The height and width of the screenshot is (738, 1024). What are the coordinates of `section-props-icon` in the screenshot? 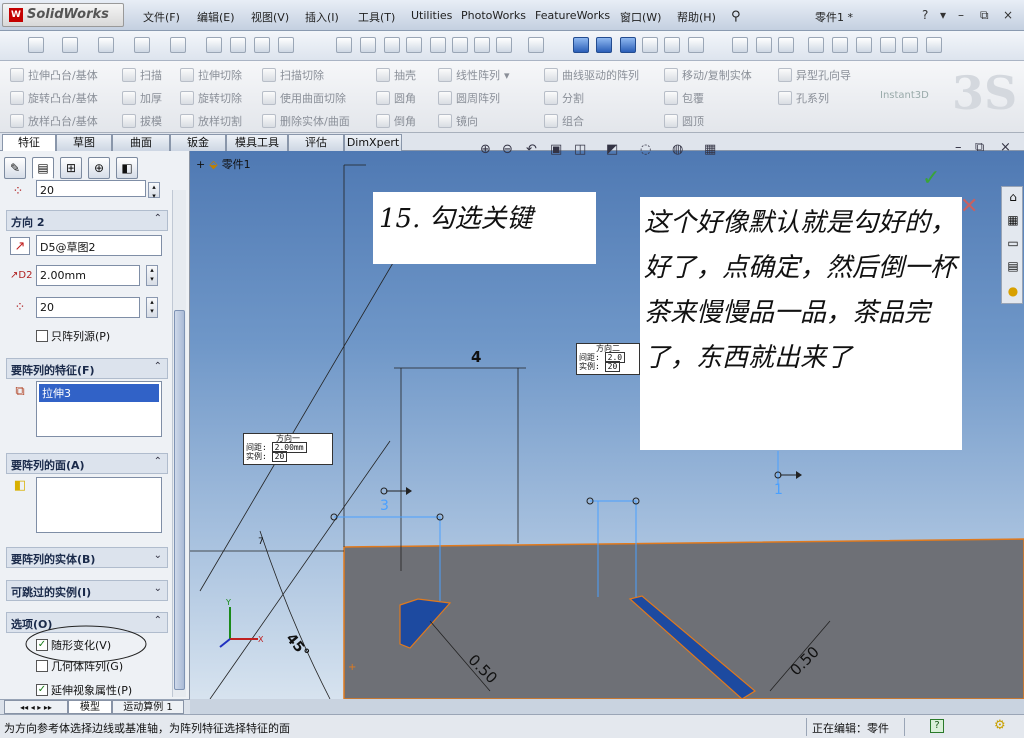 It's located at (438, 45).